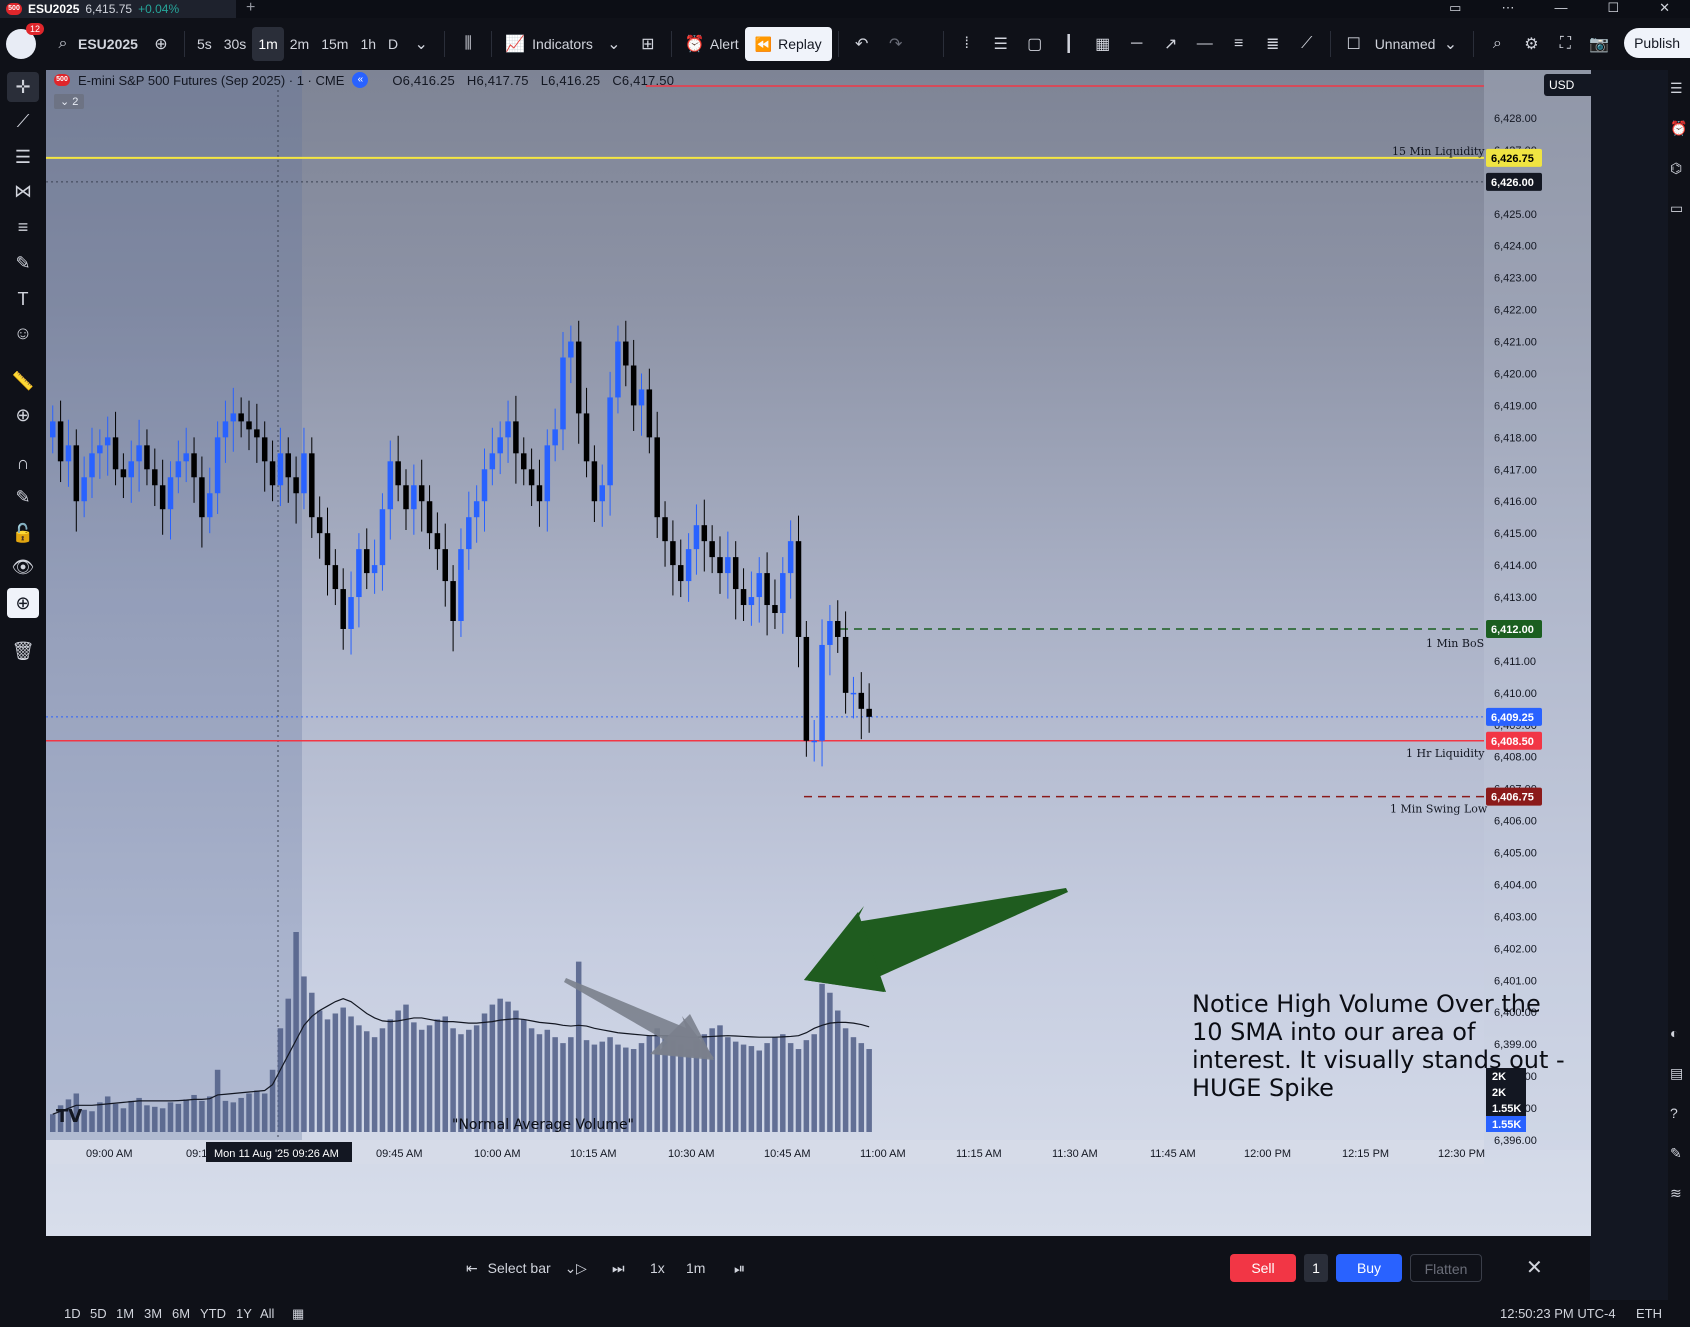 The height and width of the screenshot is (1327, 1690). I want to click on restore-icon: ▭, so click(1455, 8).